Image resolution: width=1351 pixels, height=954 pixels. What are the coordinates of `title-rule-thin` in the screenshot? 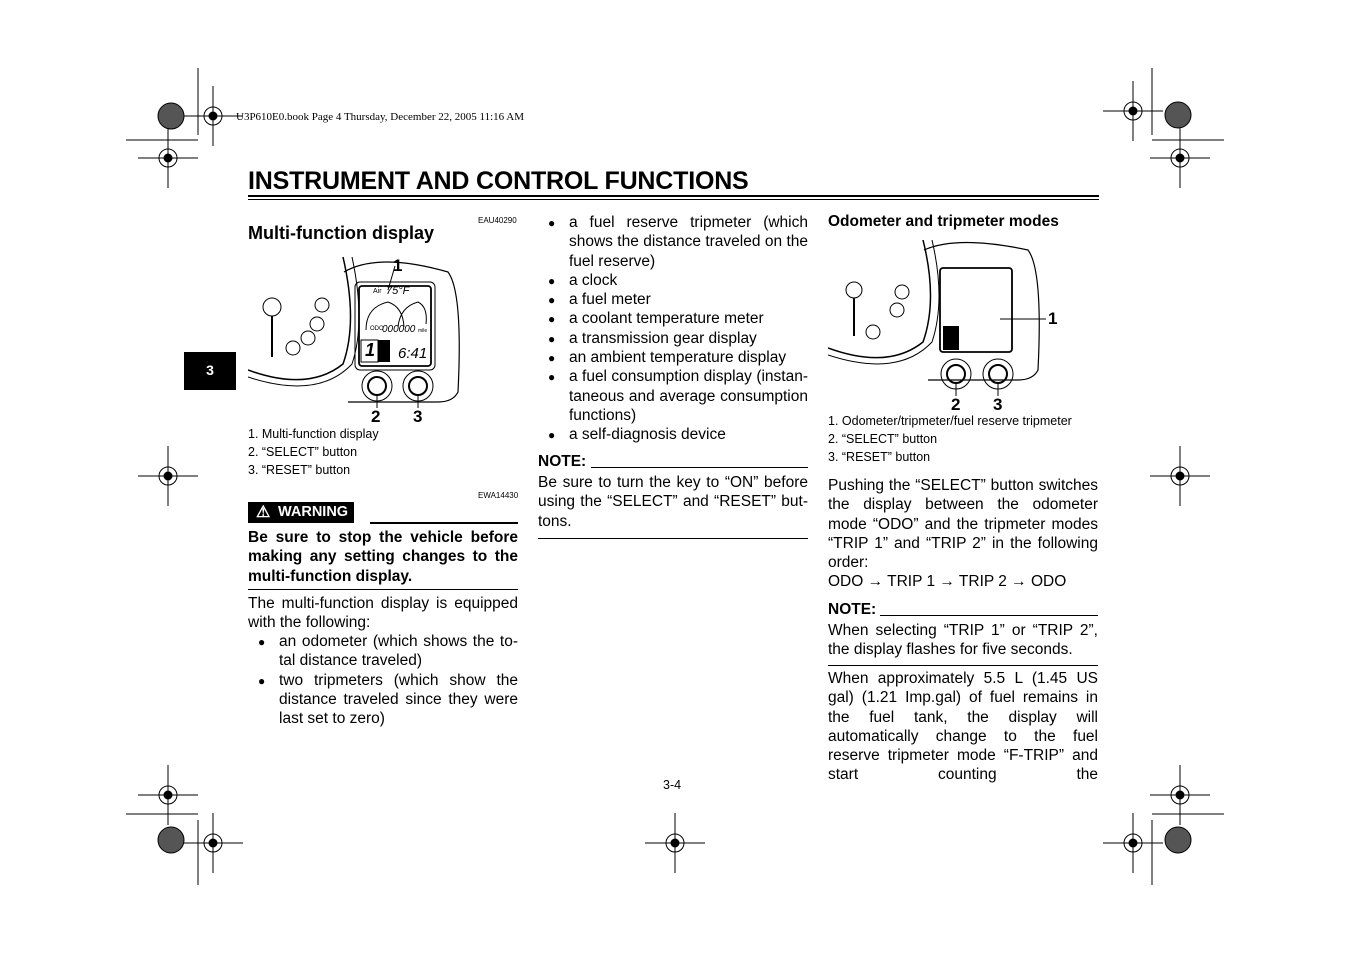 It's located at (673, 199).